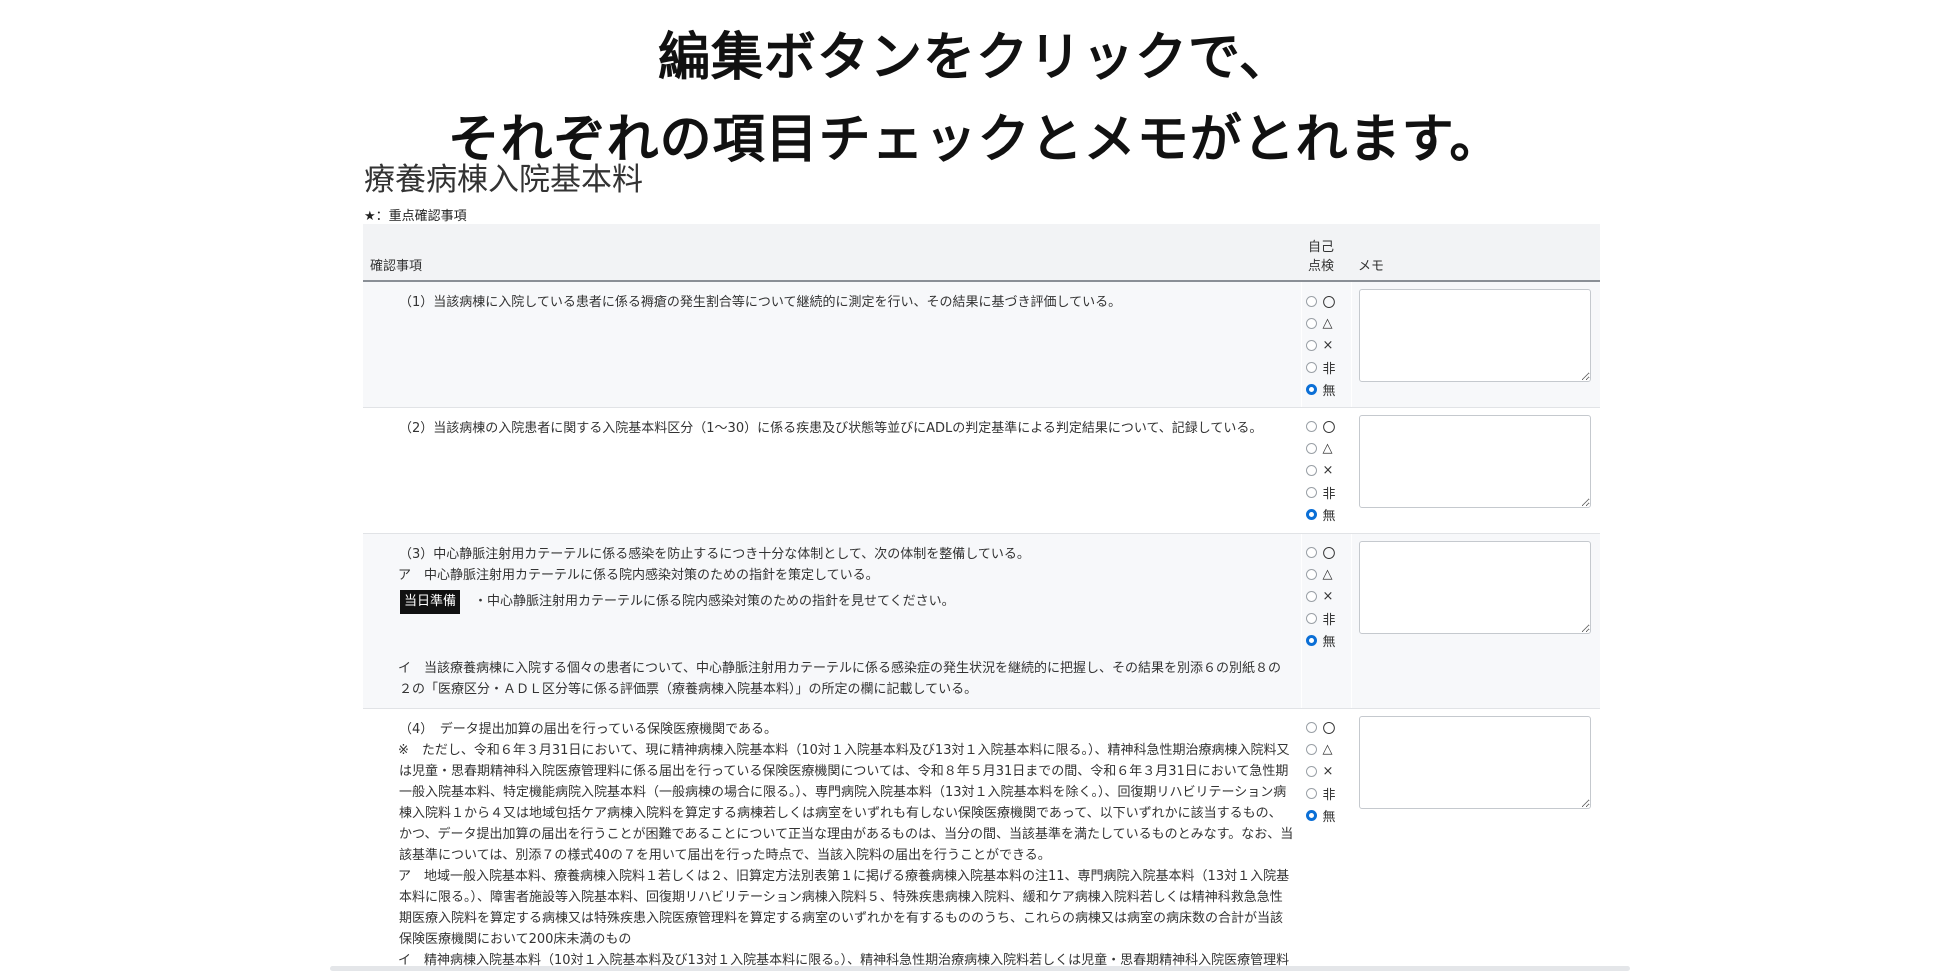 Image resolution: width=1950 pixels, height=975 pixels. I want to click on header-memo: メモ, so click(1475, 253).